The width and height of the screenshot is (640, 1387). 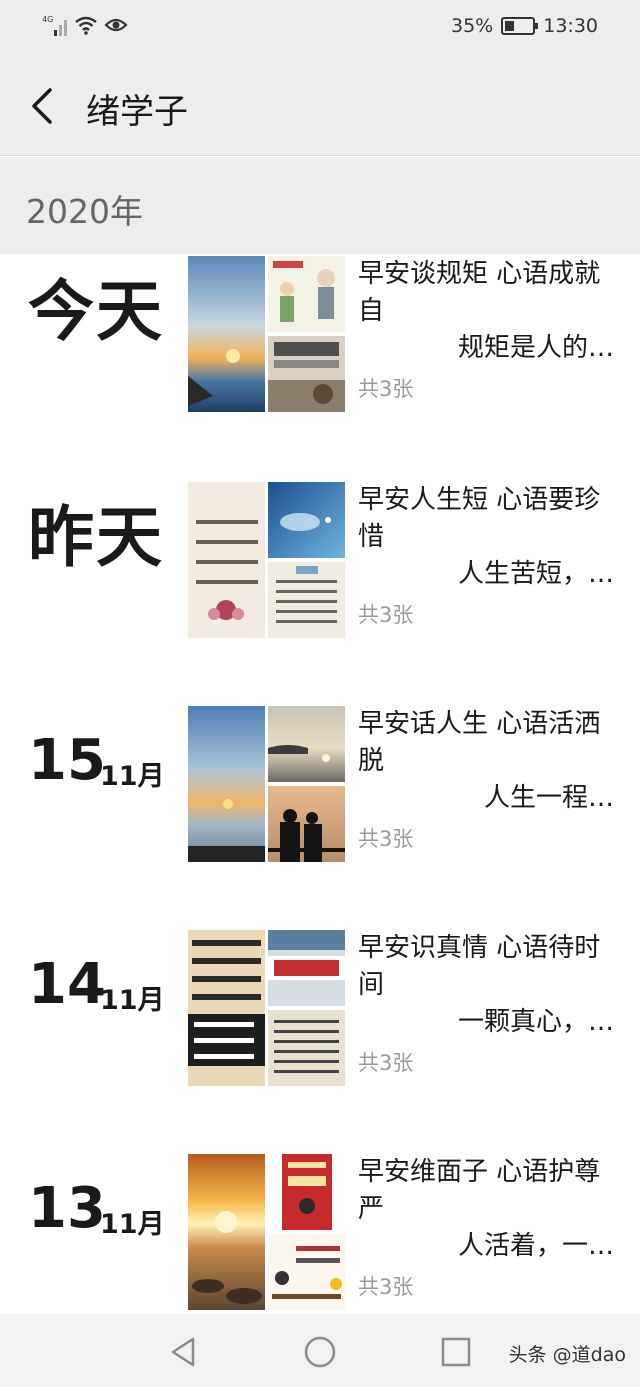 What do you see at coordinates (47, 19) in the screenshot?
I see `network-label: 4G` at bounding box center [47, 19].